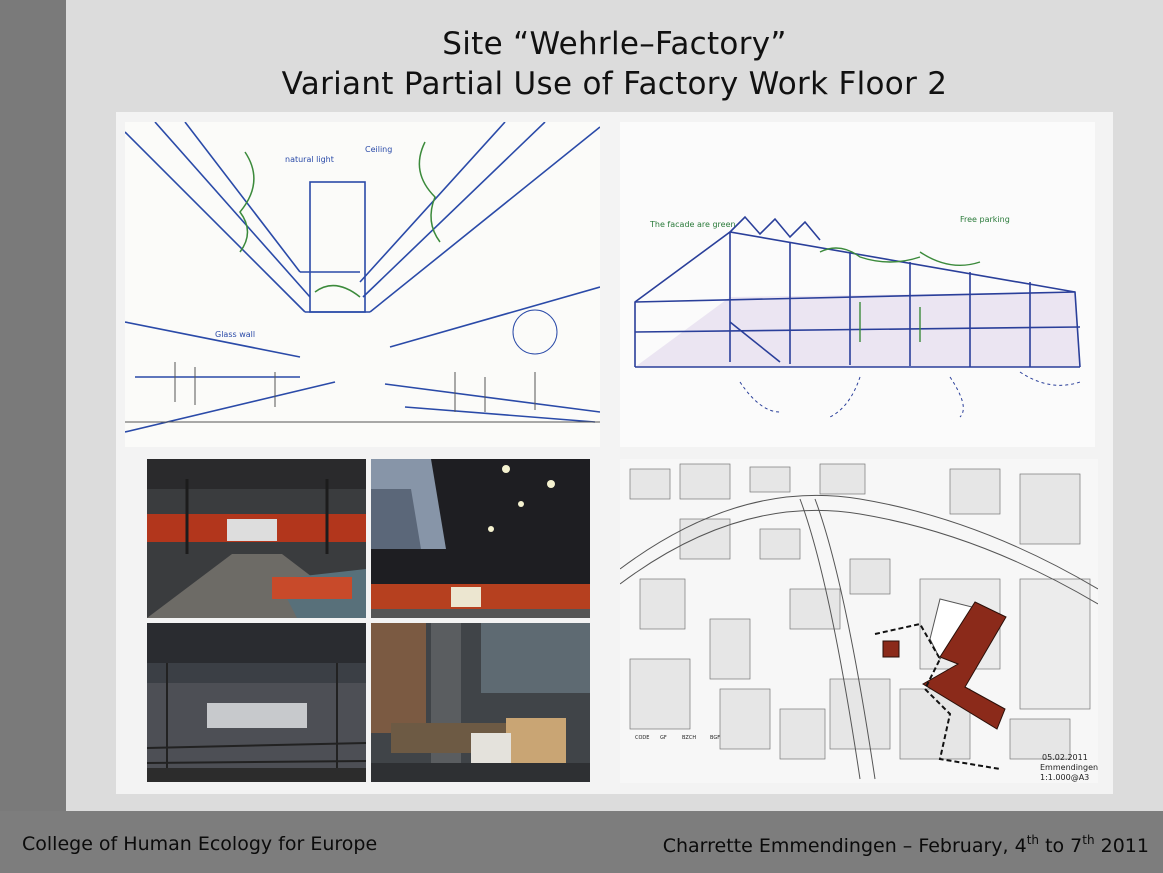  I want to click on map-scale: 1:1.000@A3, so click(1064, 777).